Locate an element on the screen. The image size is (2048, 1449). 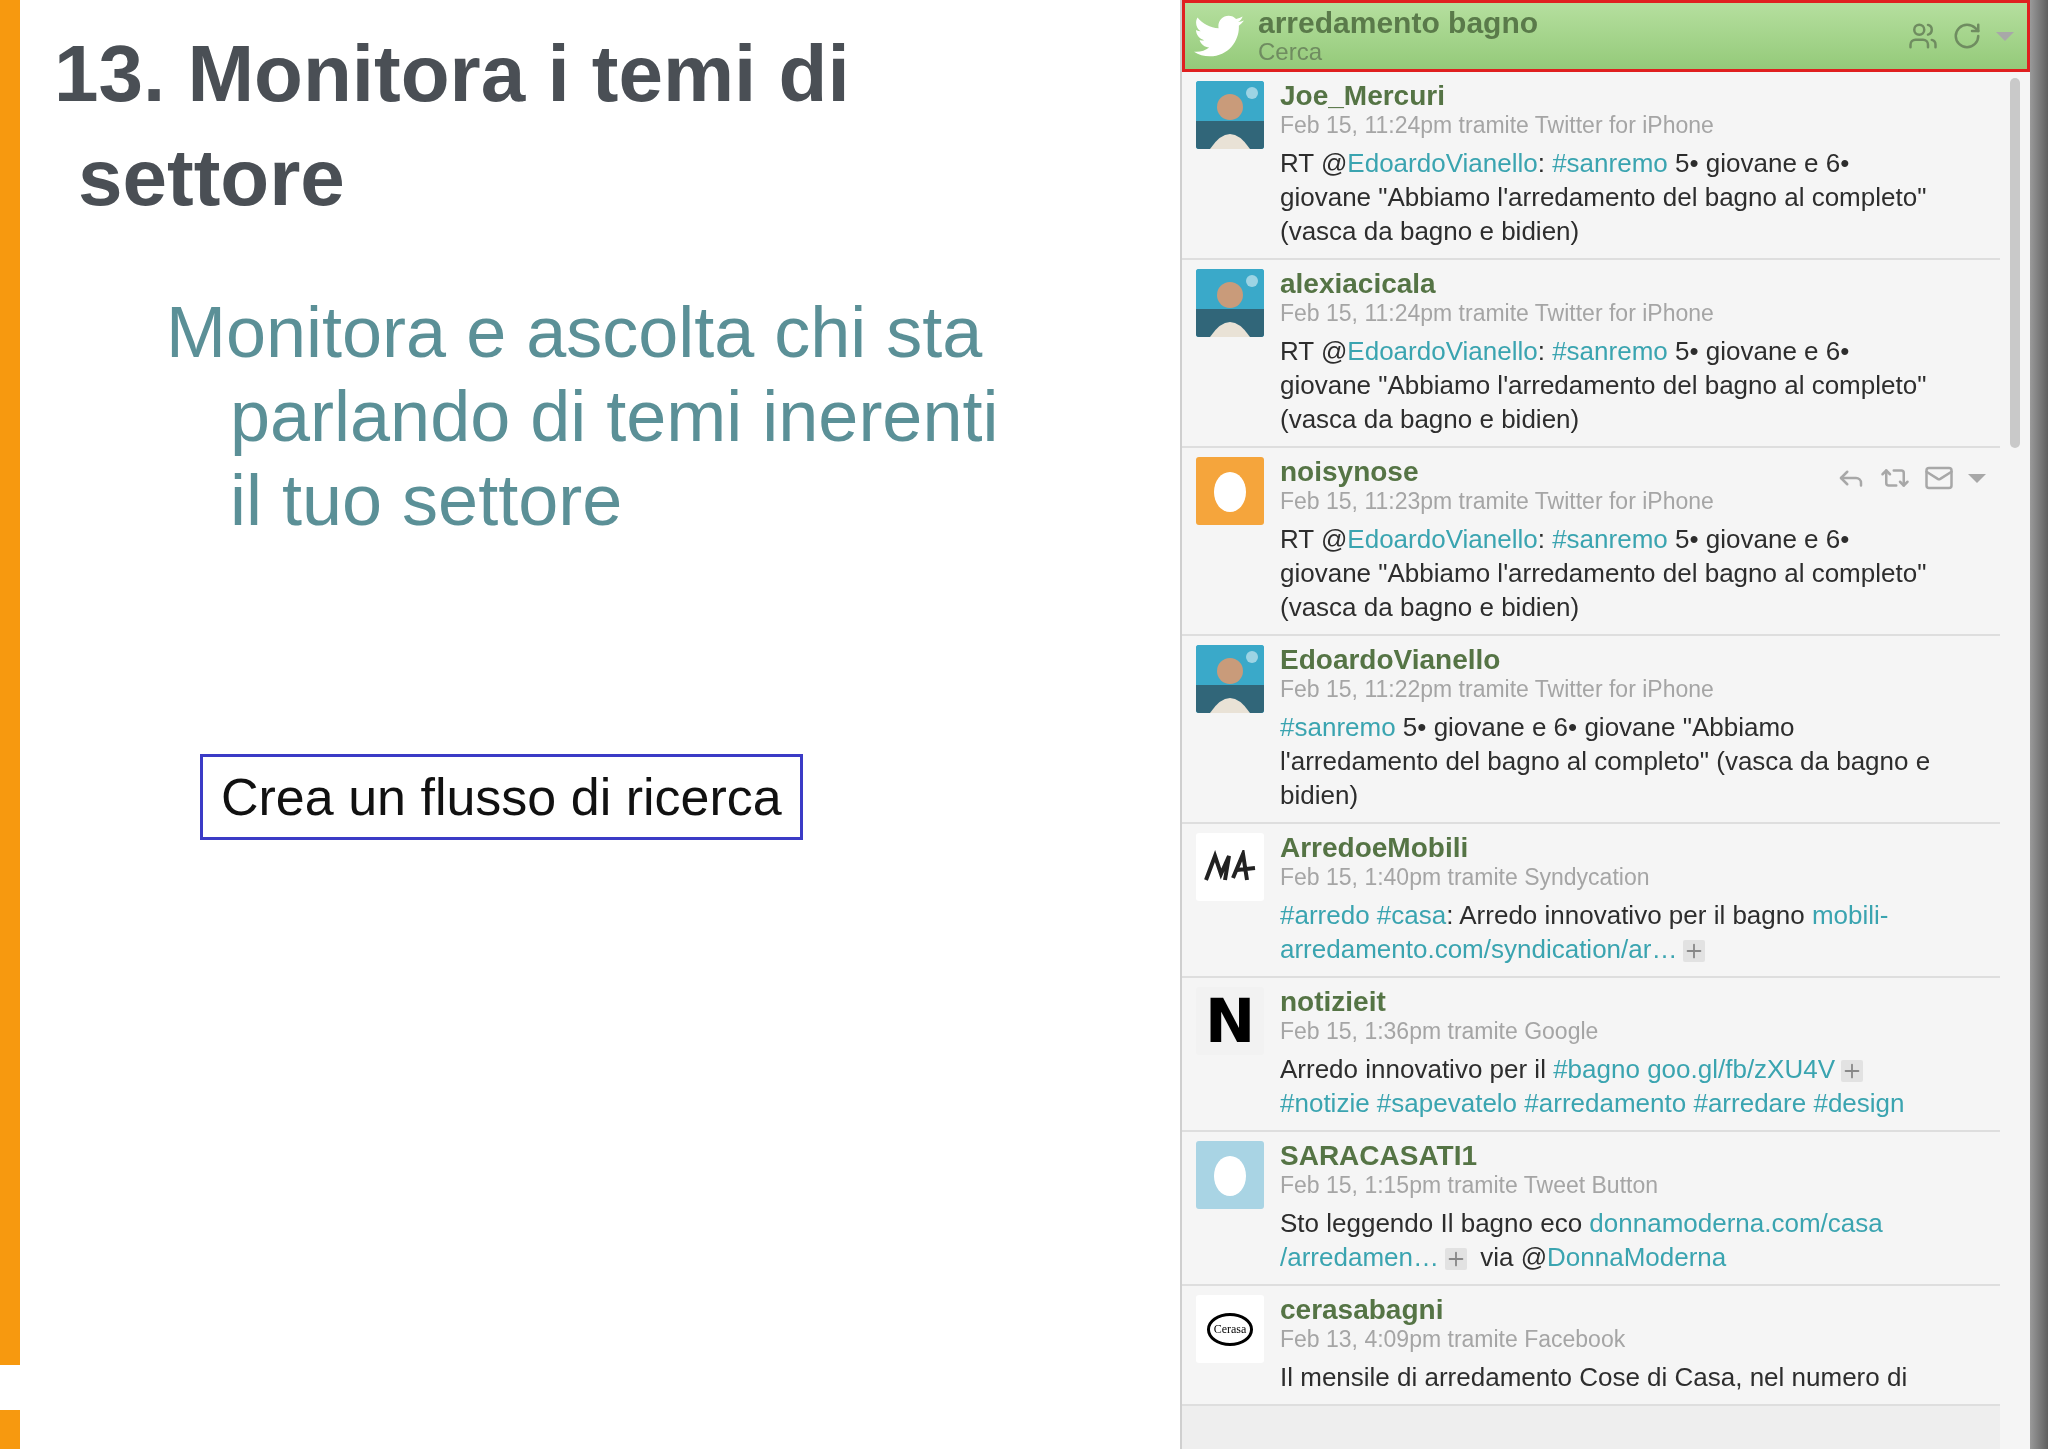
refresh-icon is located at coordinates (1967, 36).